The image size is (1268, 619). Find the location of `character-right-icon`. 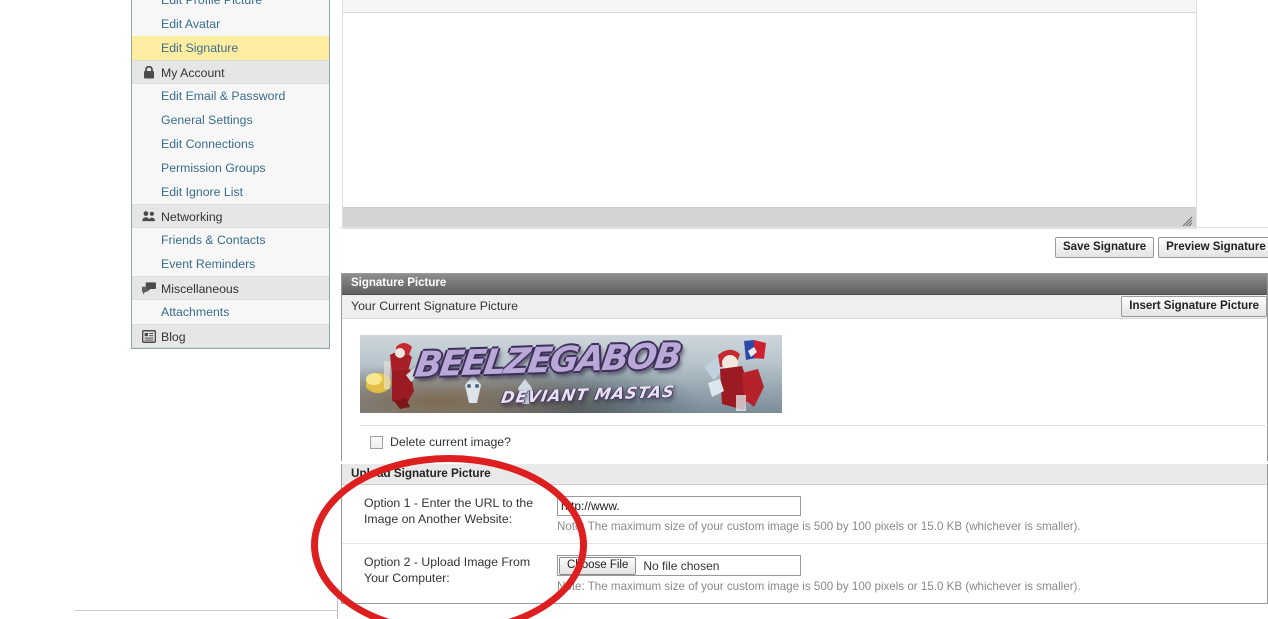

character-right-icon is located at coordinates (735, 375).